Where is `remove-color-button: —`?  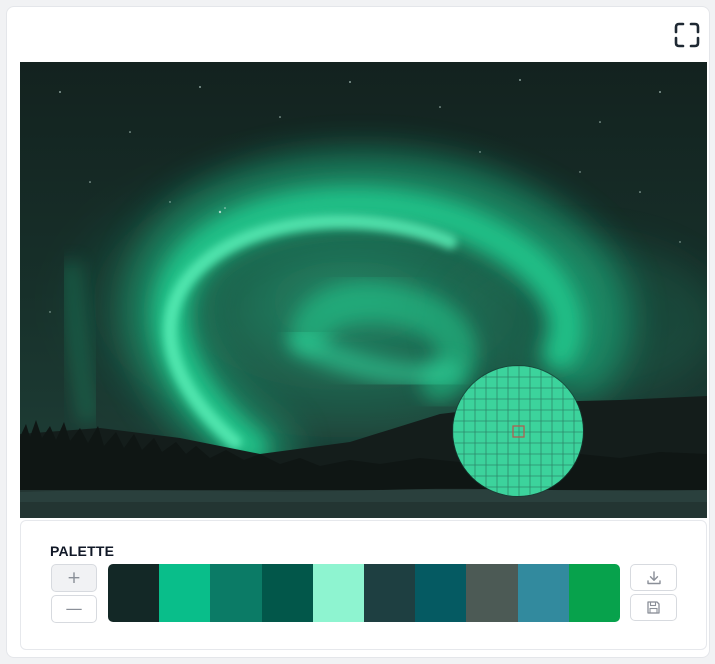 remove-color-button: — is located at coordinates (74, 609).